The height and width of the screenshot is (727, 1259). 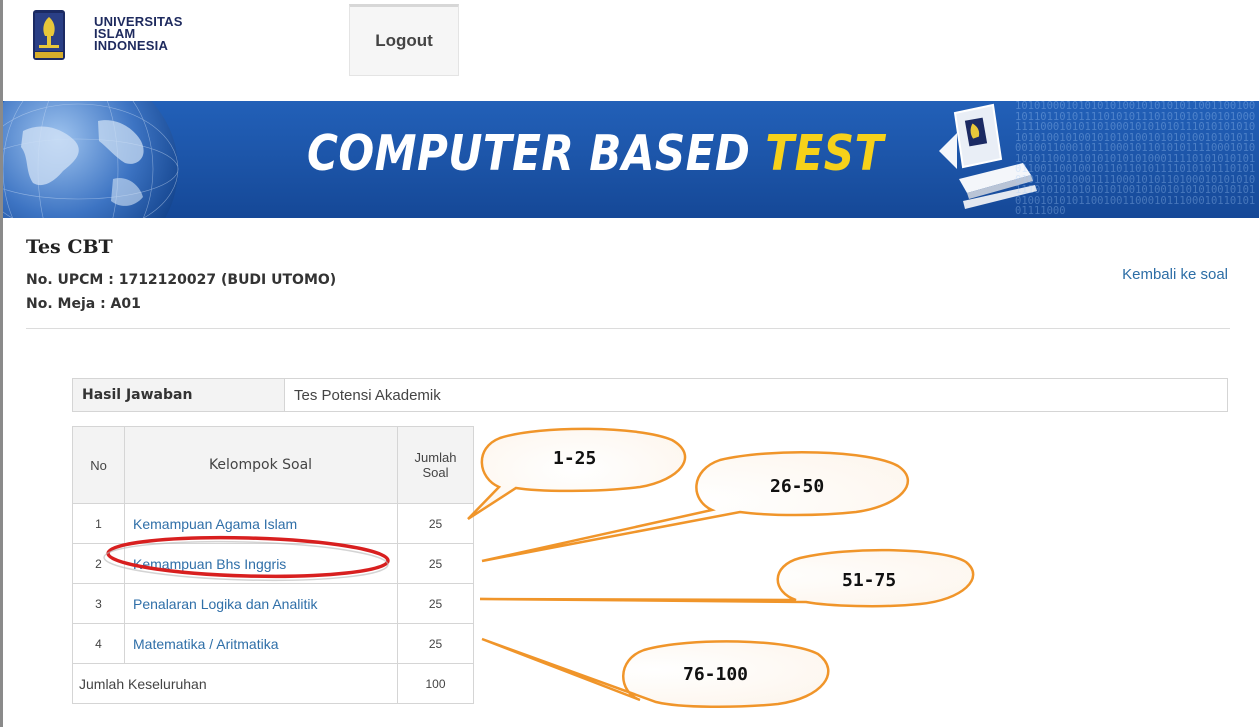 I want to click on university-logo: UNIVERSITAS ISLAM INDONESIA, so click(x=121, y=36).